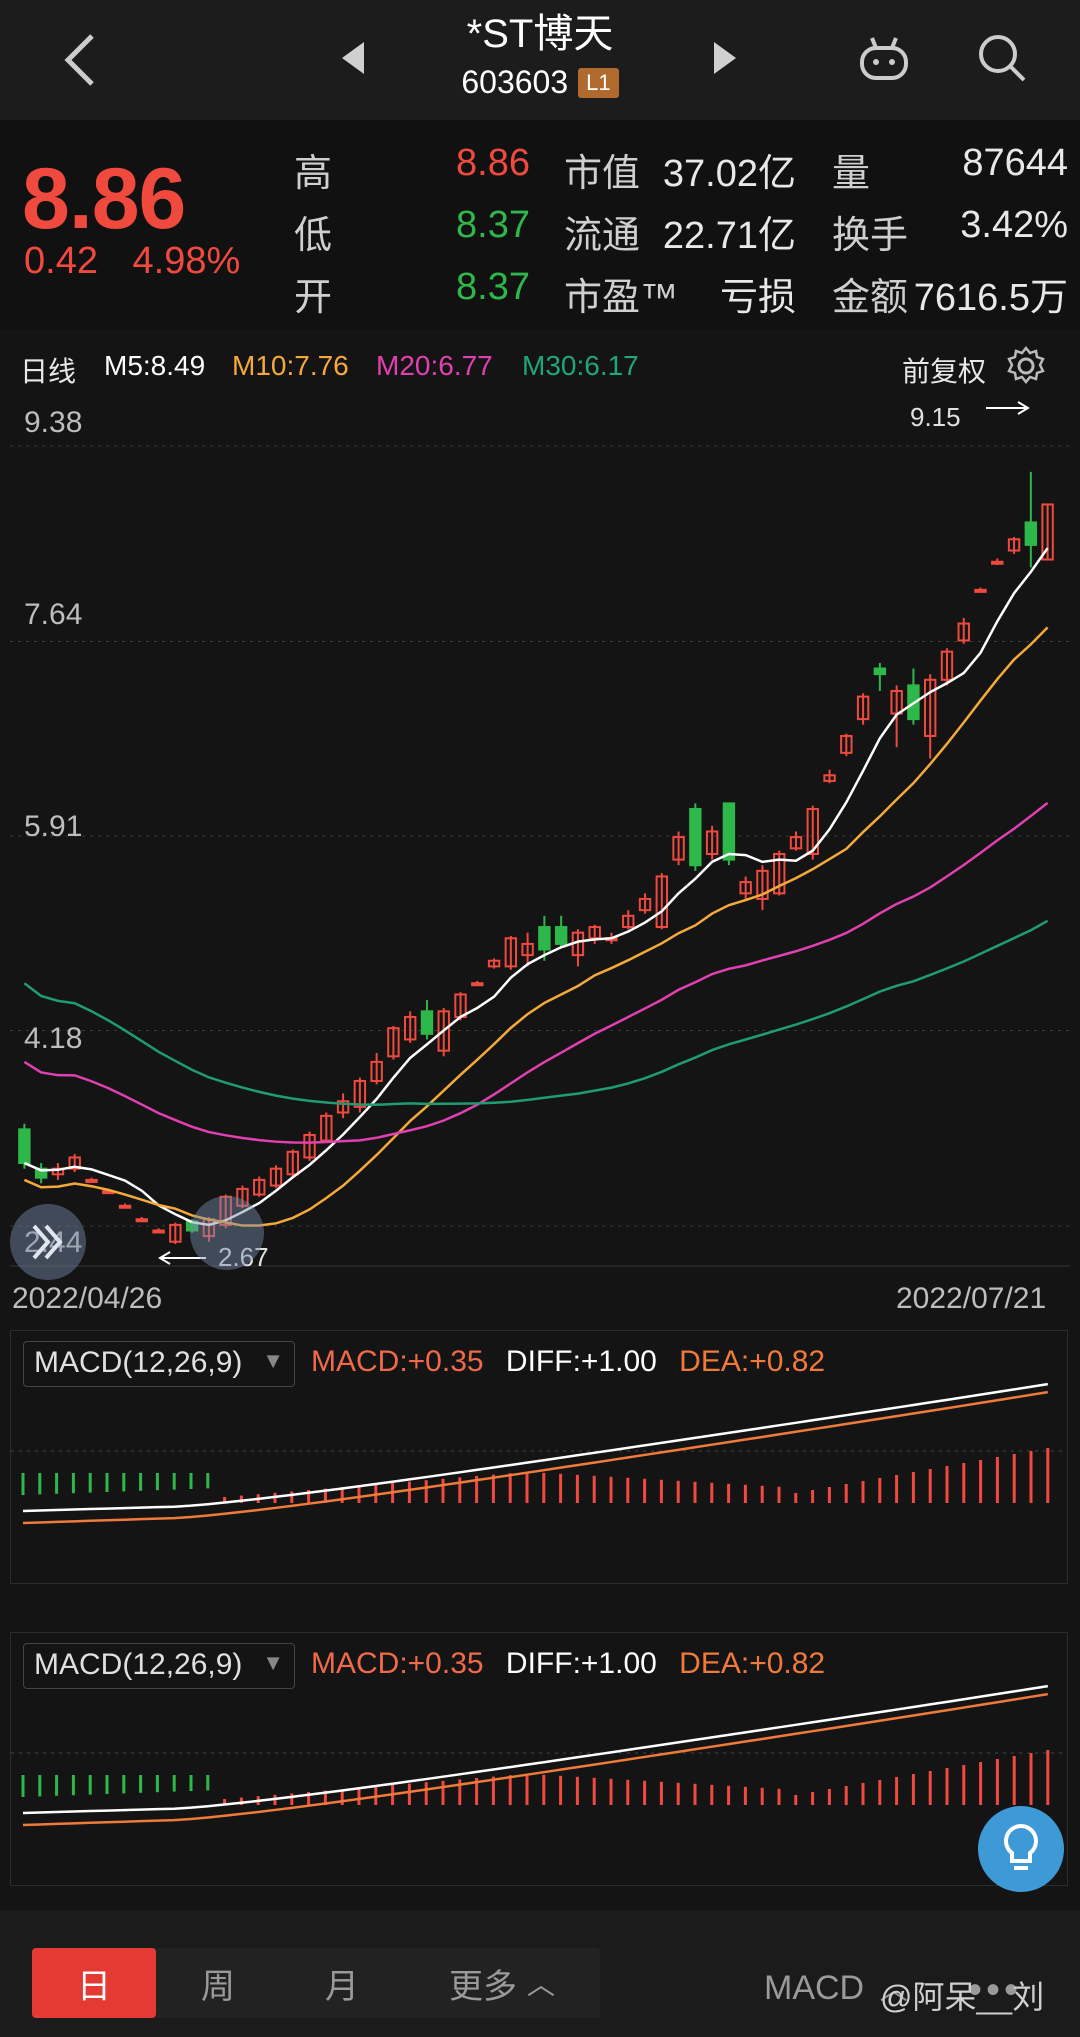  I want to click on tab-month: 月, so click(342, 1983).